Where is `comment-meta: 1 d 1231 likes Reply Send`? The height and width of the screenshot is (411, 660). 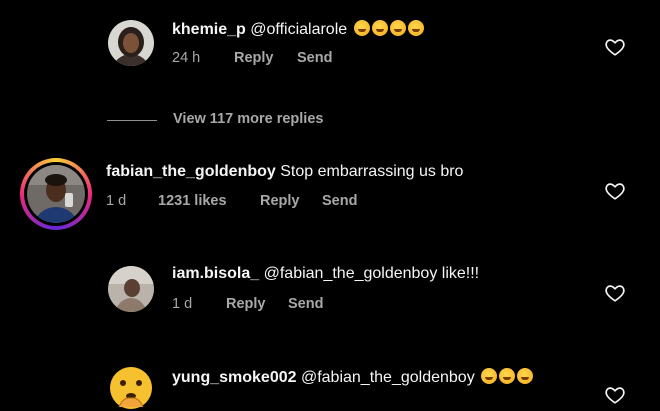 comment-meta: 1 d 1231 likes Reply Send is located at coordinates (266, 202).